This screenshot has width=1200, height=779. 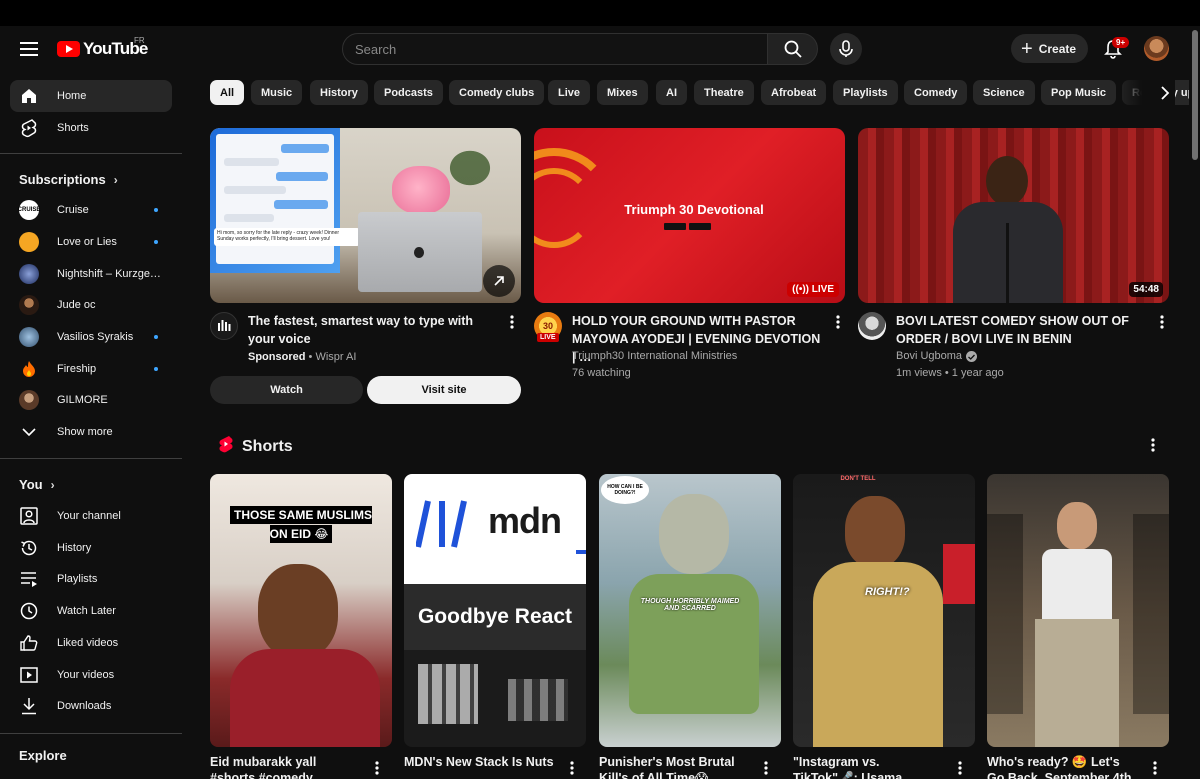 What do you see at coordinates (91, 643) in the screenshot?
I see `sidebar-item-liked-videos: Liked videos` at bounding box center [91, 643].